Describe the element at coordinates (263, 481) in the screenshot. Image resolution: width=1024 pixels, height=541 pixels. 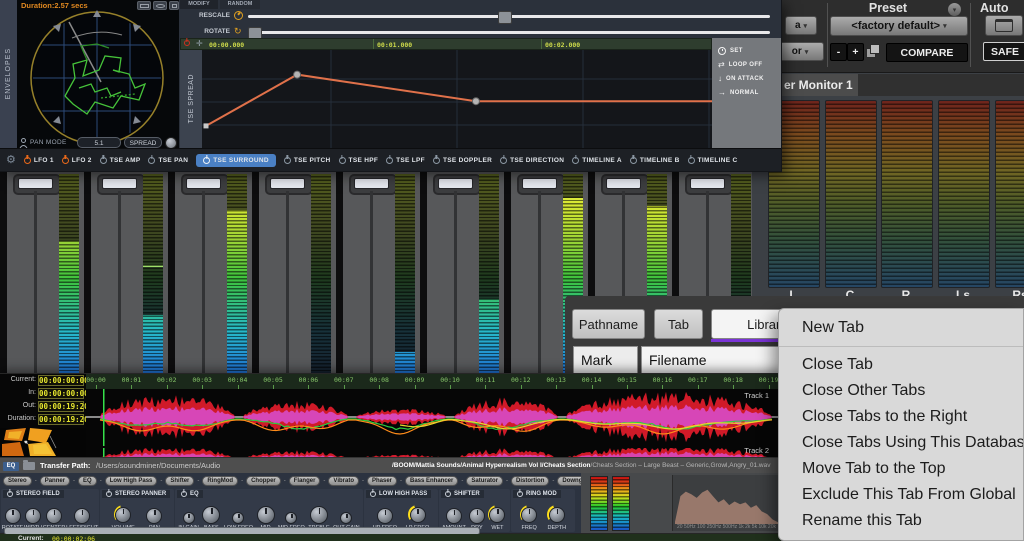
I see `chain-pill-chopper: Chopper` at that location.